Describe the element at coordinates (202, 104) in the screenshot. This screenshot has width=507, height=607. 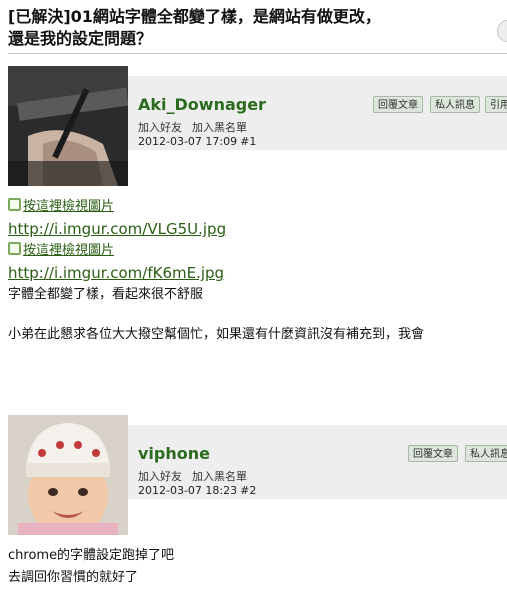
I see `username-link: Aki_Downager` at that location.